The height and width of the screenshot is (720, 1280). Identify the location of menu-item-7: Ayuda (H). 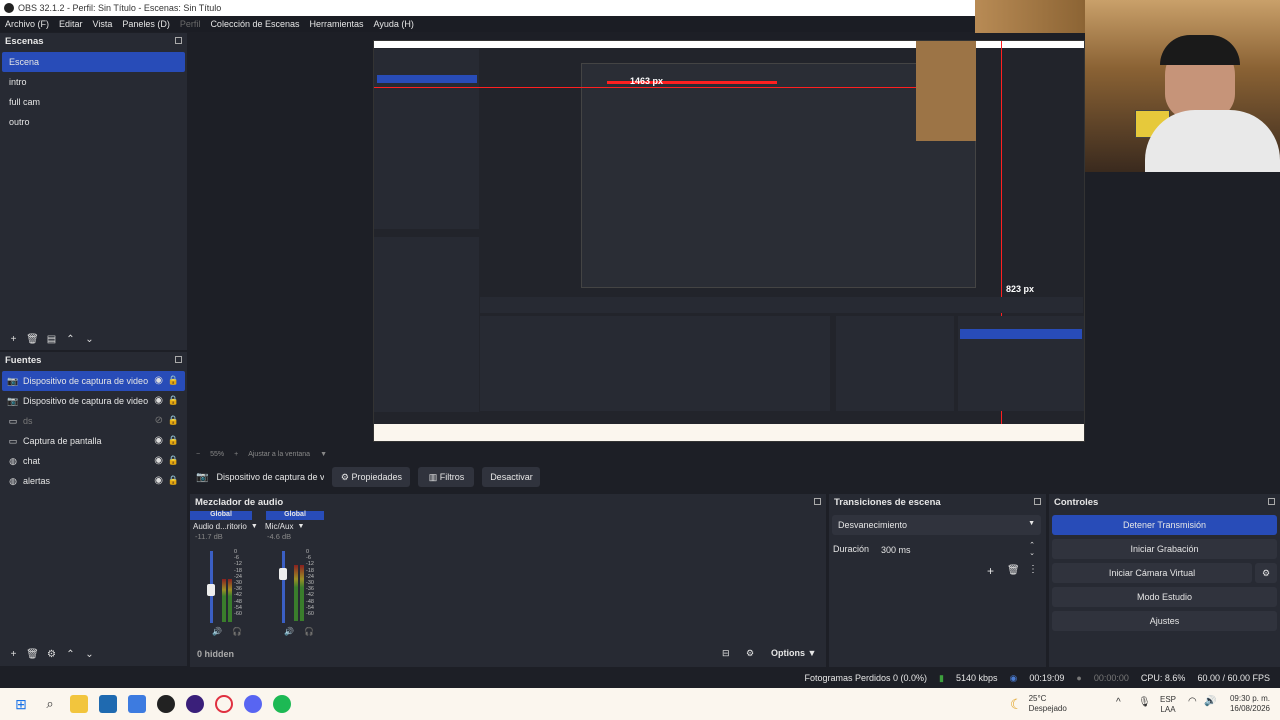
(394, 24).